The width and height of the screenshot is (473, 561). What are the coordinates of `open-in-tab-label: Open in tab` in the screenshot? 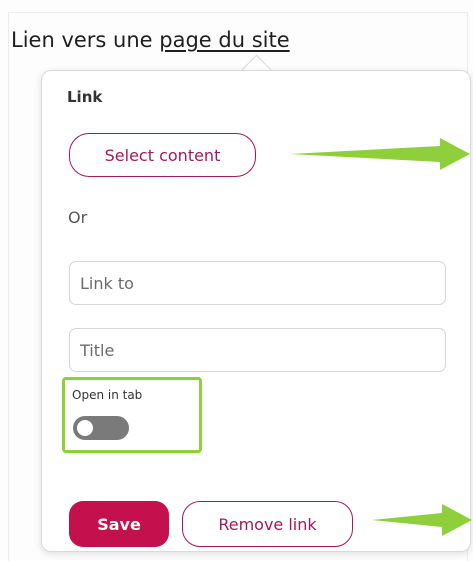 It's located at (107, 395).